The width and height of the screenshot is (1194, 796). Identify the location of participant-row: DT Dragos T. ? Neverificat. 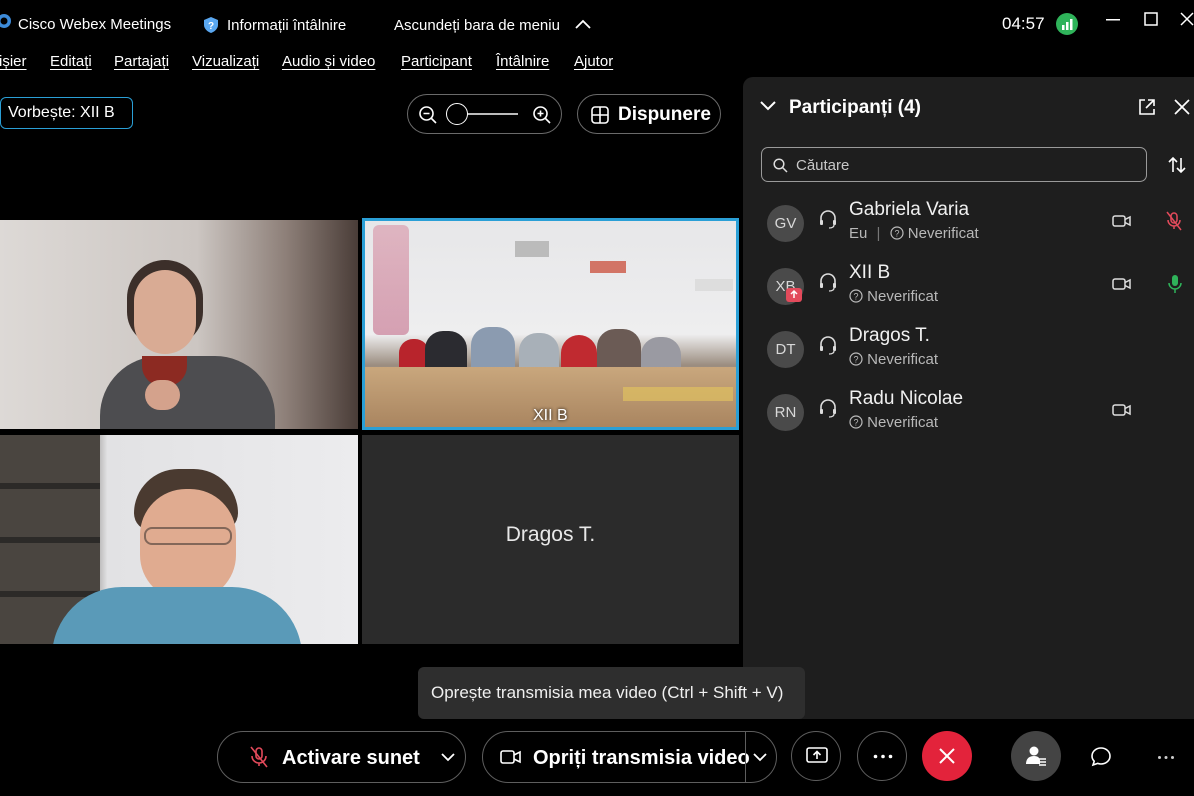
(968, 353).